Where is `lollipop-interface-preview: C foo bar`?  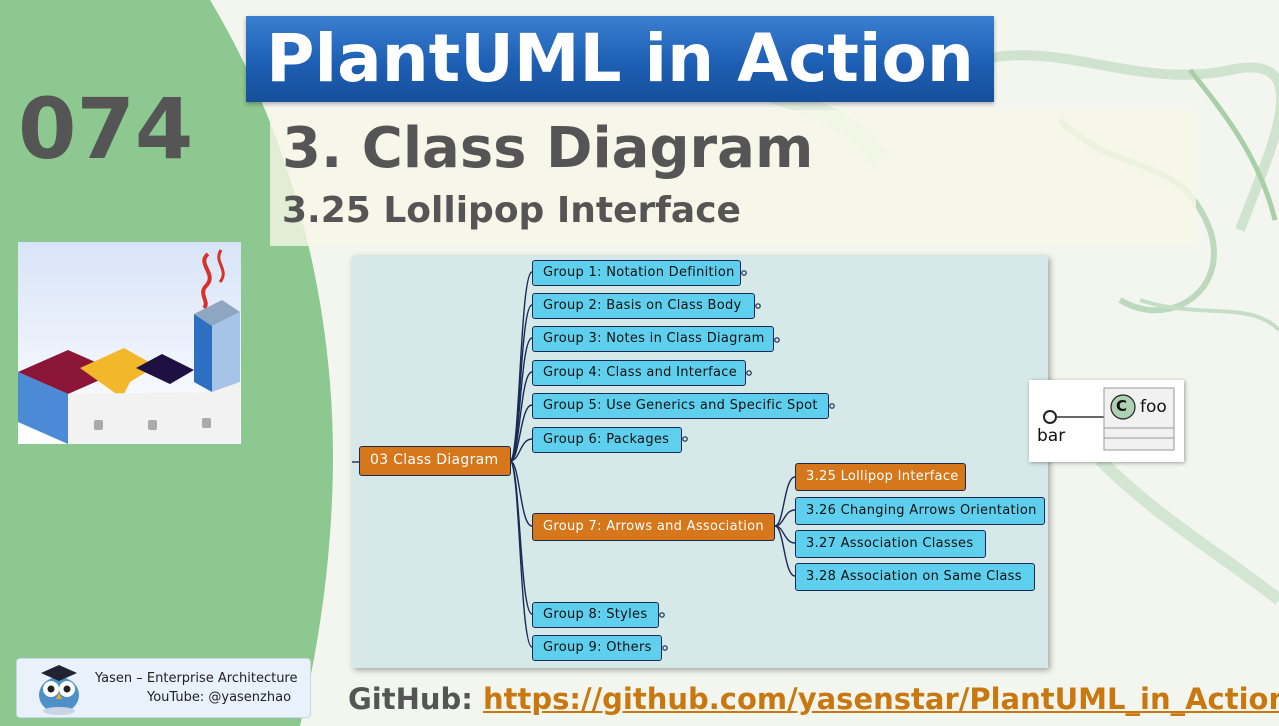
lollipop-interface-preview: C foo bar is located at coordinates (1106, 421).